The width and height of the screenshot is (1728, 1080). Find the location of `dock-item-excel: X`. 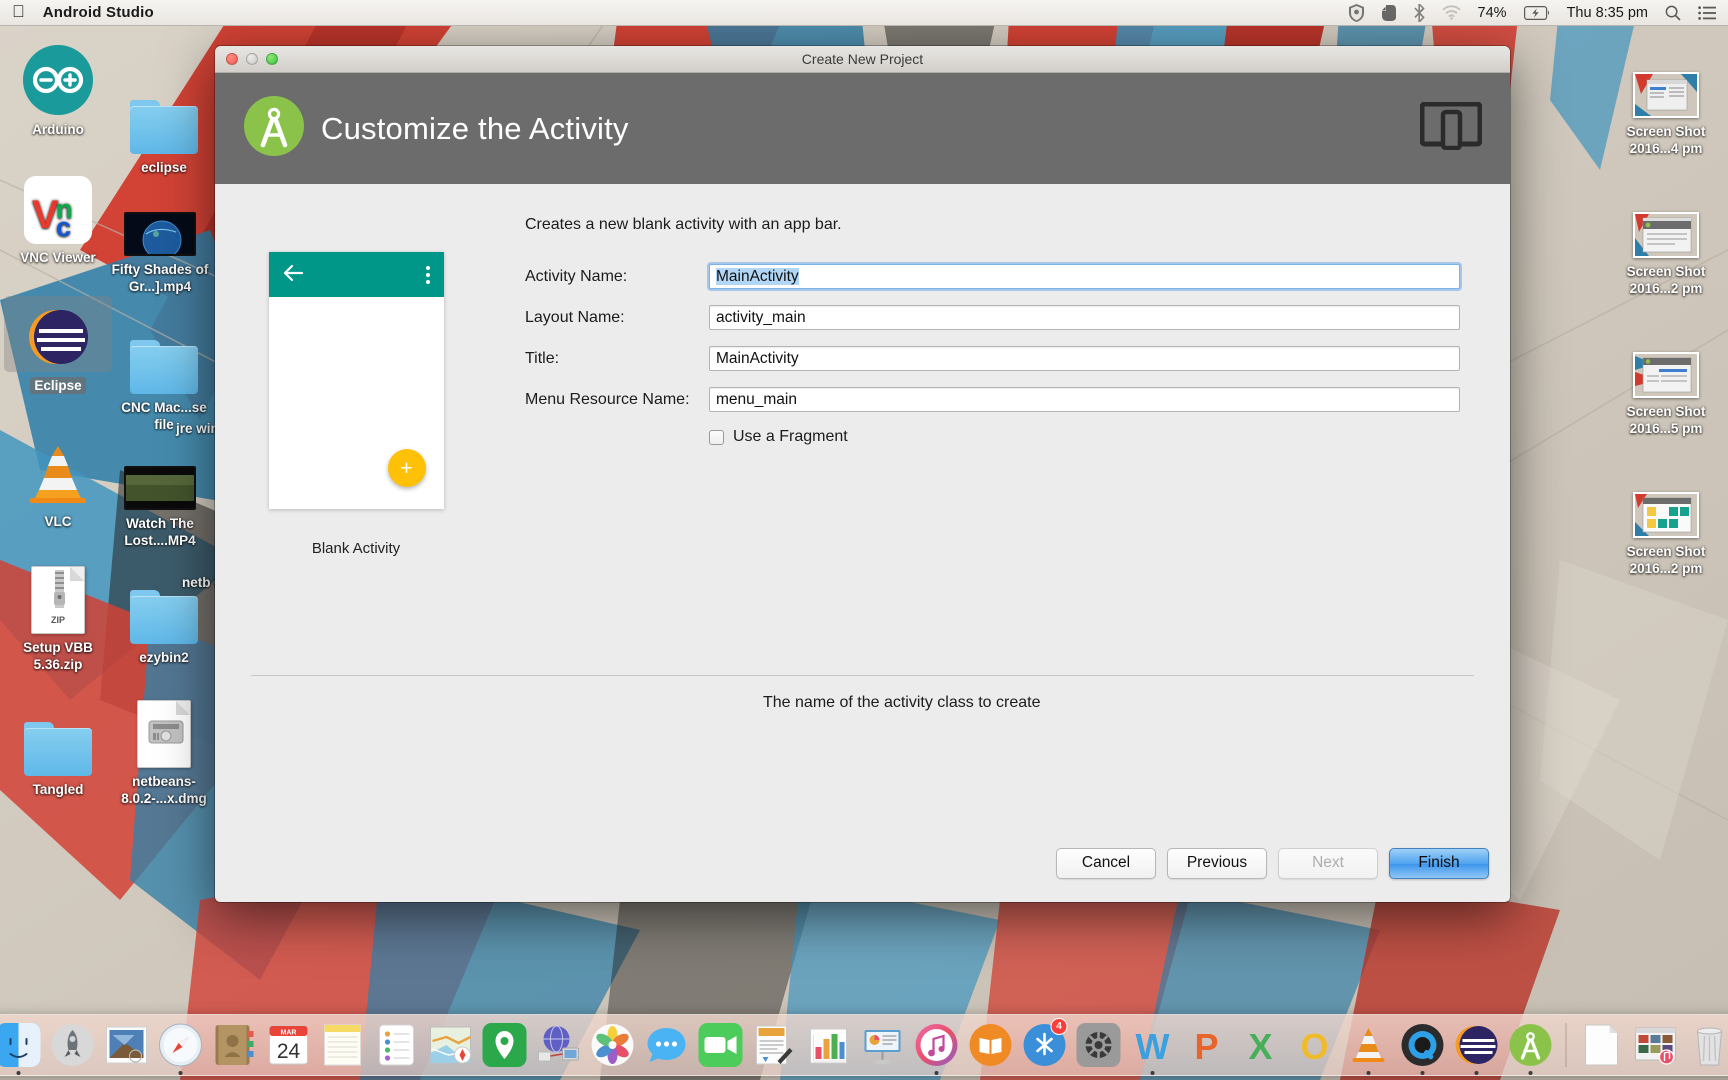

dock-item-excel: X is located at coordinates (1261, 1046).